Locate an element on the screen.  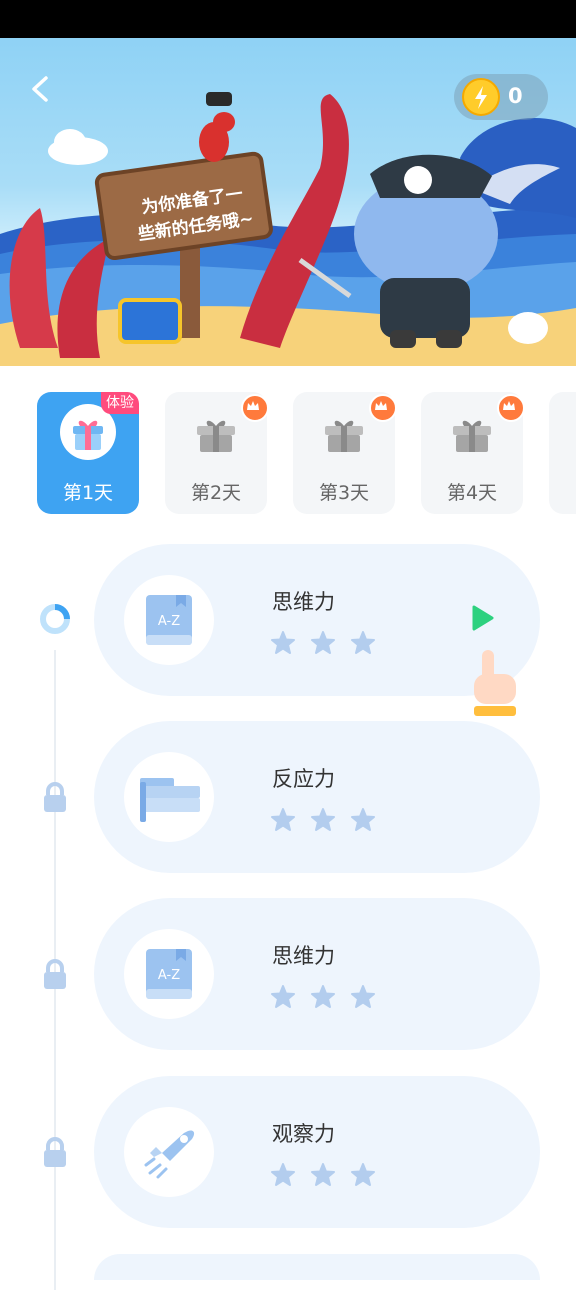
coin-count: 0 is located at coordinates (515, 96).